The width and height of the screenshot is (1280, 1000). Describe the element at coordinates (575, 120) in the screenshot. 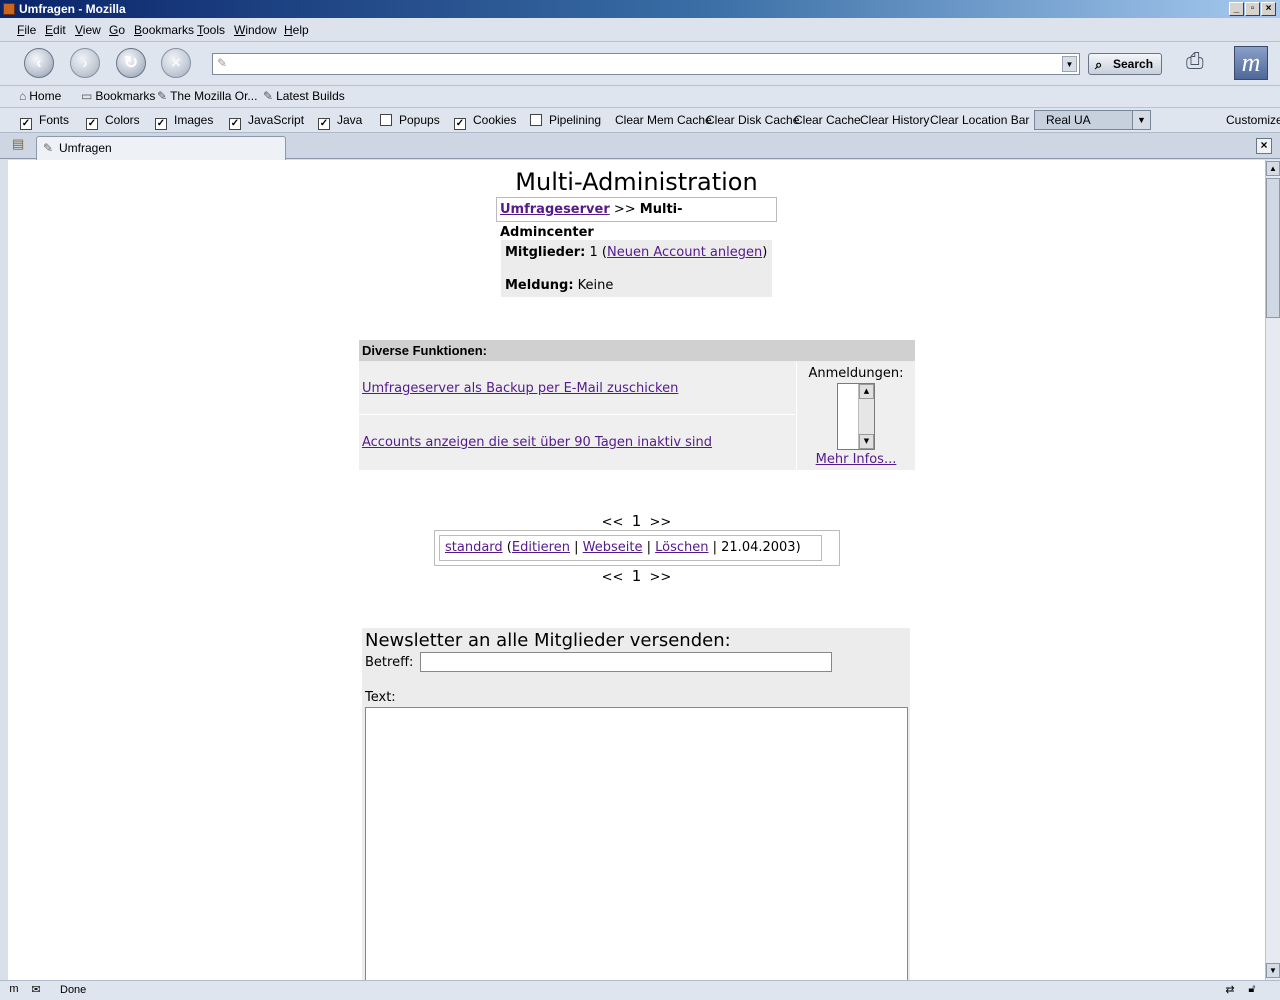

I see `pipelining-label: Pipelining` at that location.